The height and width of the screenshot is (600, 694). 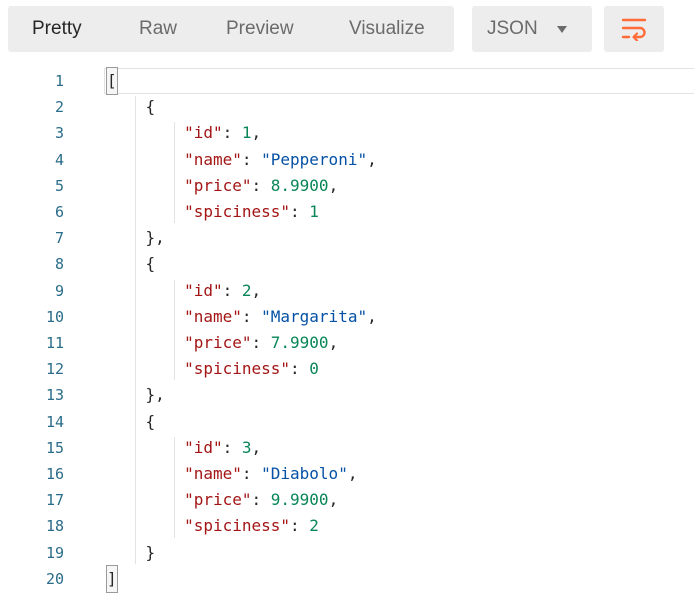 What do you see at coordinates (54, 421) in the screenshot?
I see `line-number: 14` at bounding box center [54, 421].